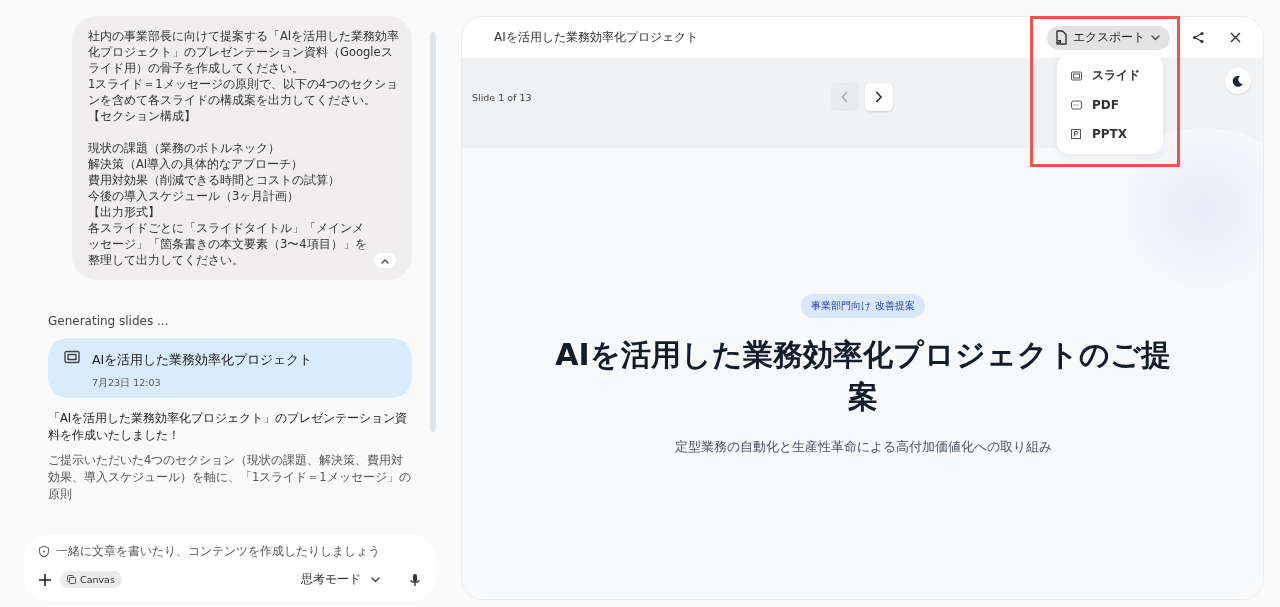 The image size is (1280, 607). Describe the element at coordinates (340, 579) in the screenshot. I see `mode-dropdown: 思考モード` at that location.